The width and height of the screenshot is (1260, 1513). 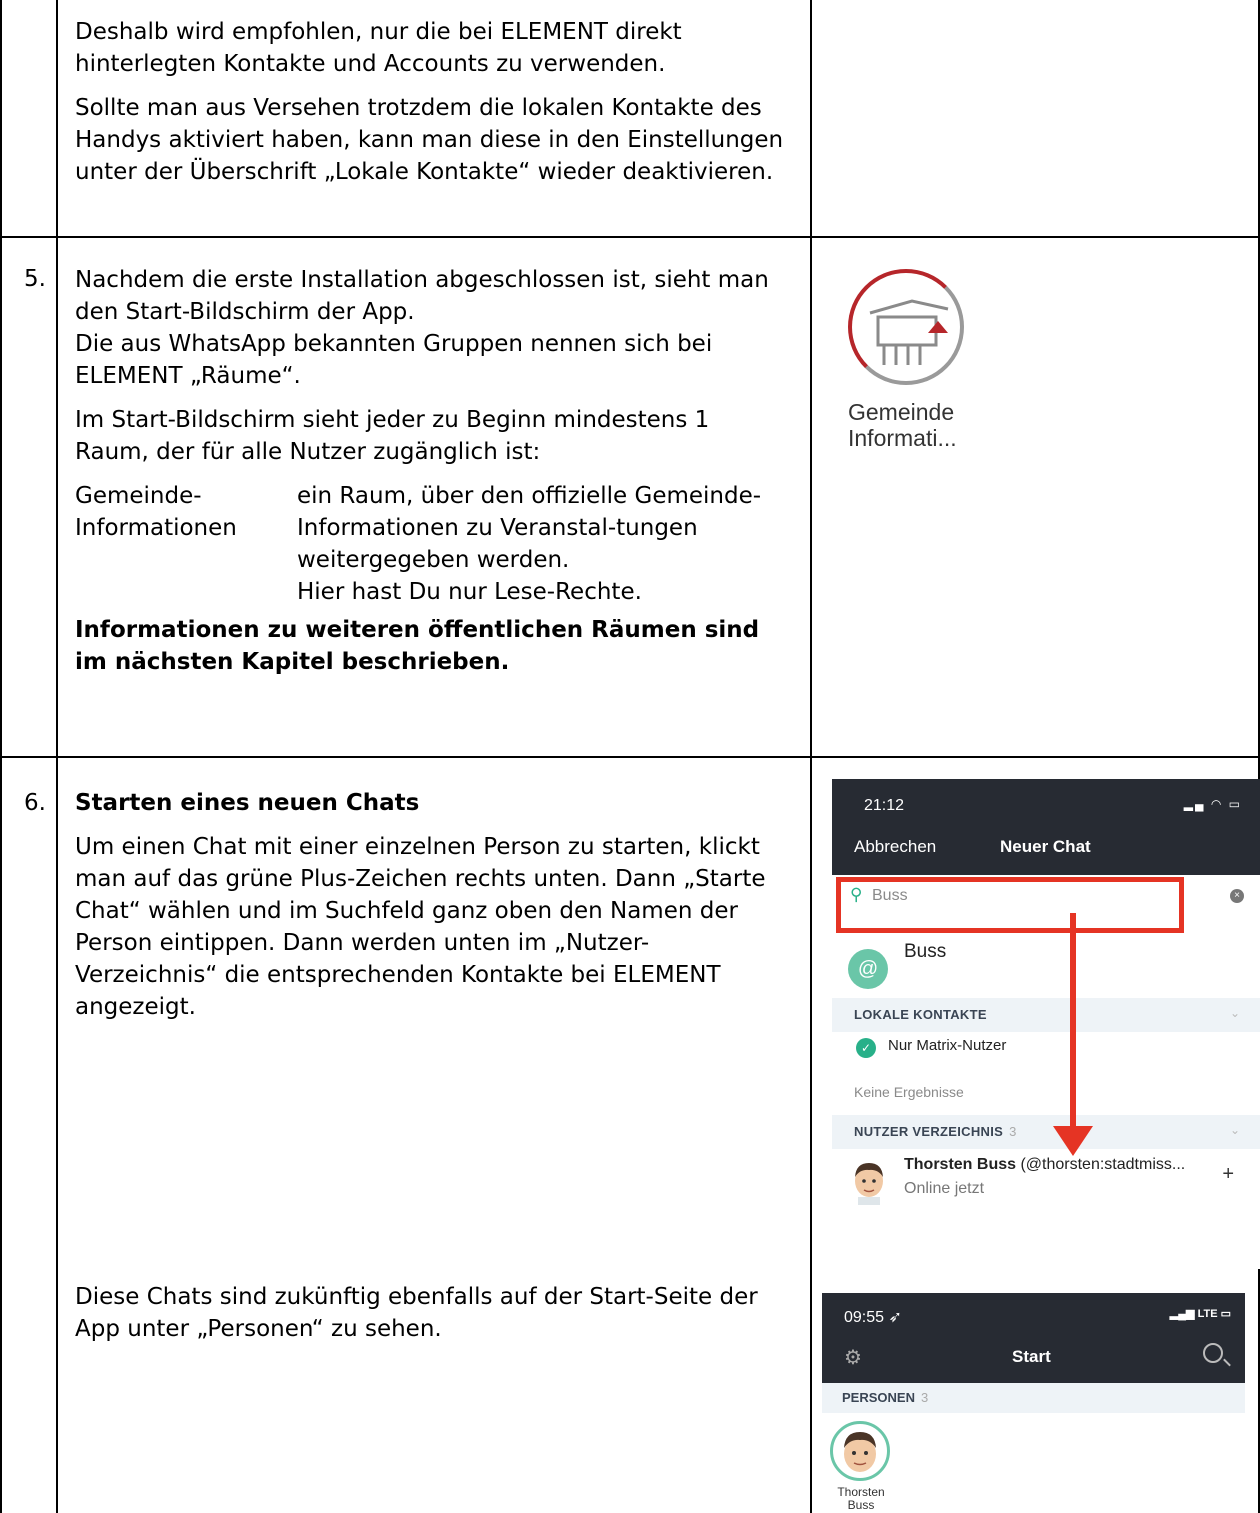 I want to click on status-bar: 09:55 ➶ ▂▄▆ LTE ▭, so click(x=1033, y=1315).